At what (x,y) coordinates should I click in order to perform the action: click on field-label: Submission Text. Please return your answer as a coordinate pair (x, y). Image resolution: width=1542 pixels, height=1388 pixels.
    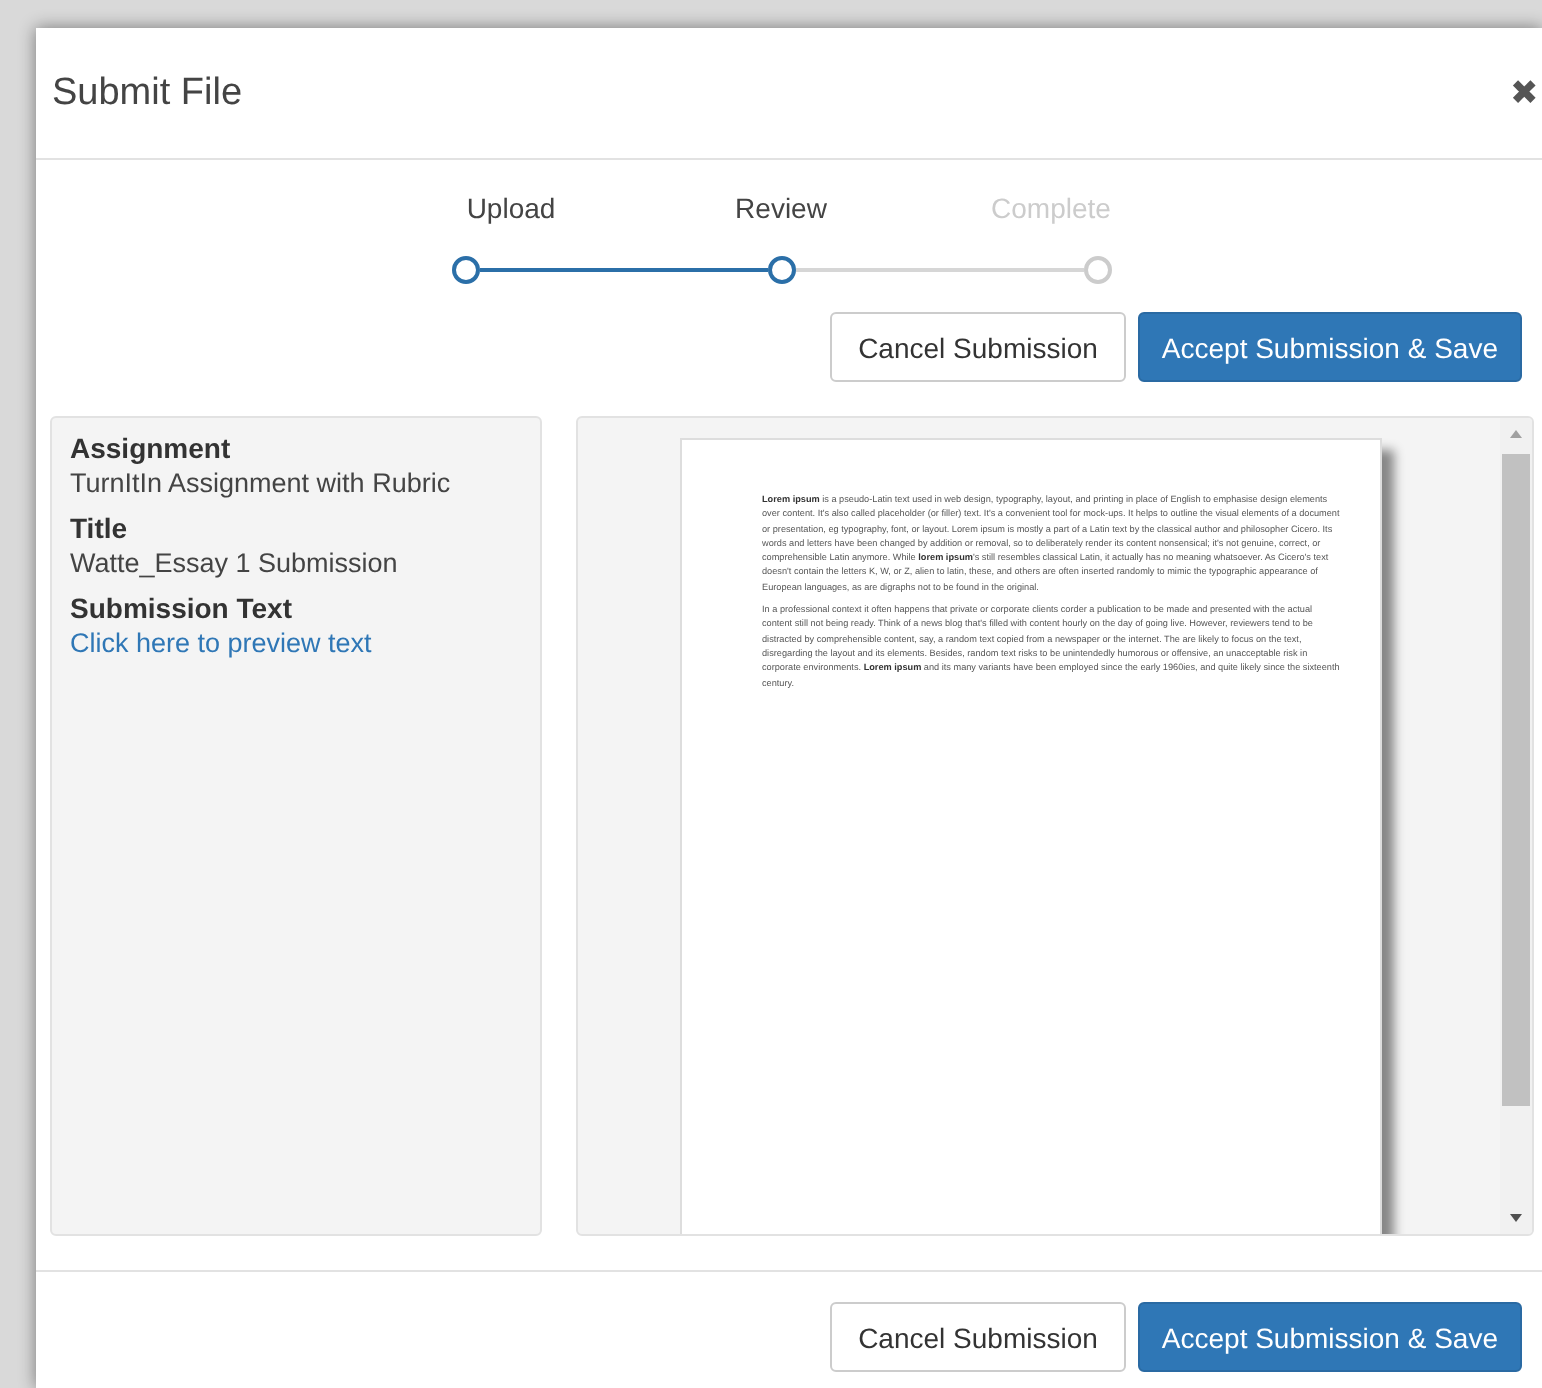
    Looking at the image, I should click on (182, 609).